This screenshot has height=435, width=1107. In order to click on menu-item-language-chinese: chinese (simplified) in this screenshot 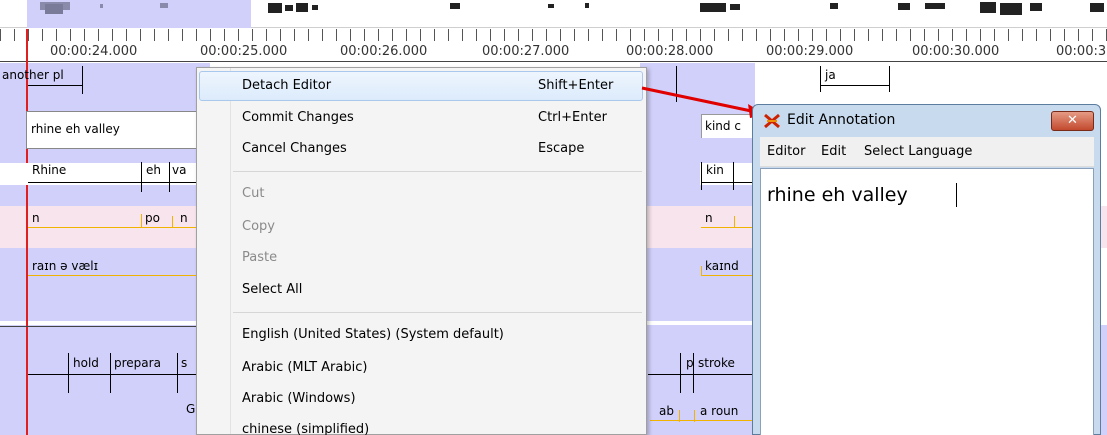, I will do `click(421, 425)`.